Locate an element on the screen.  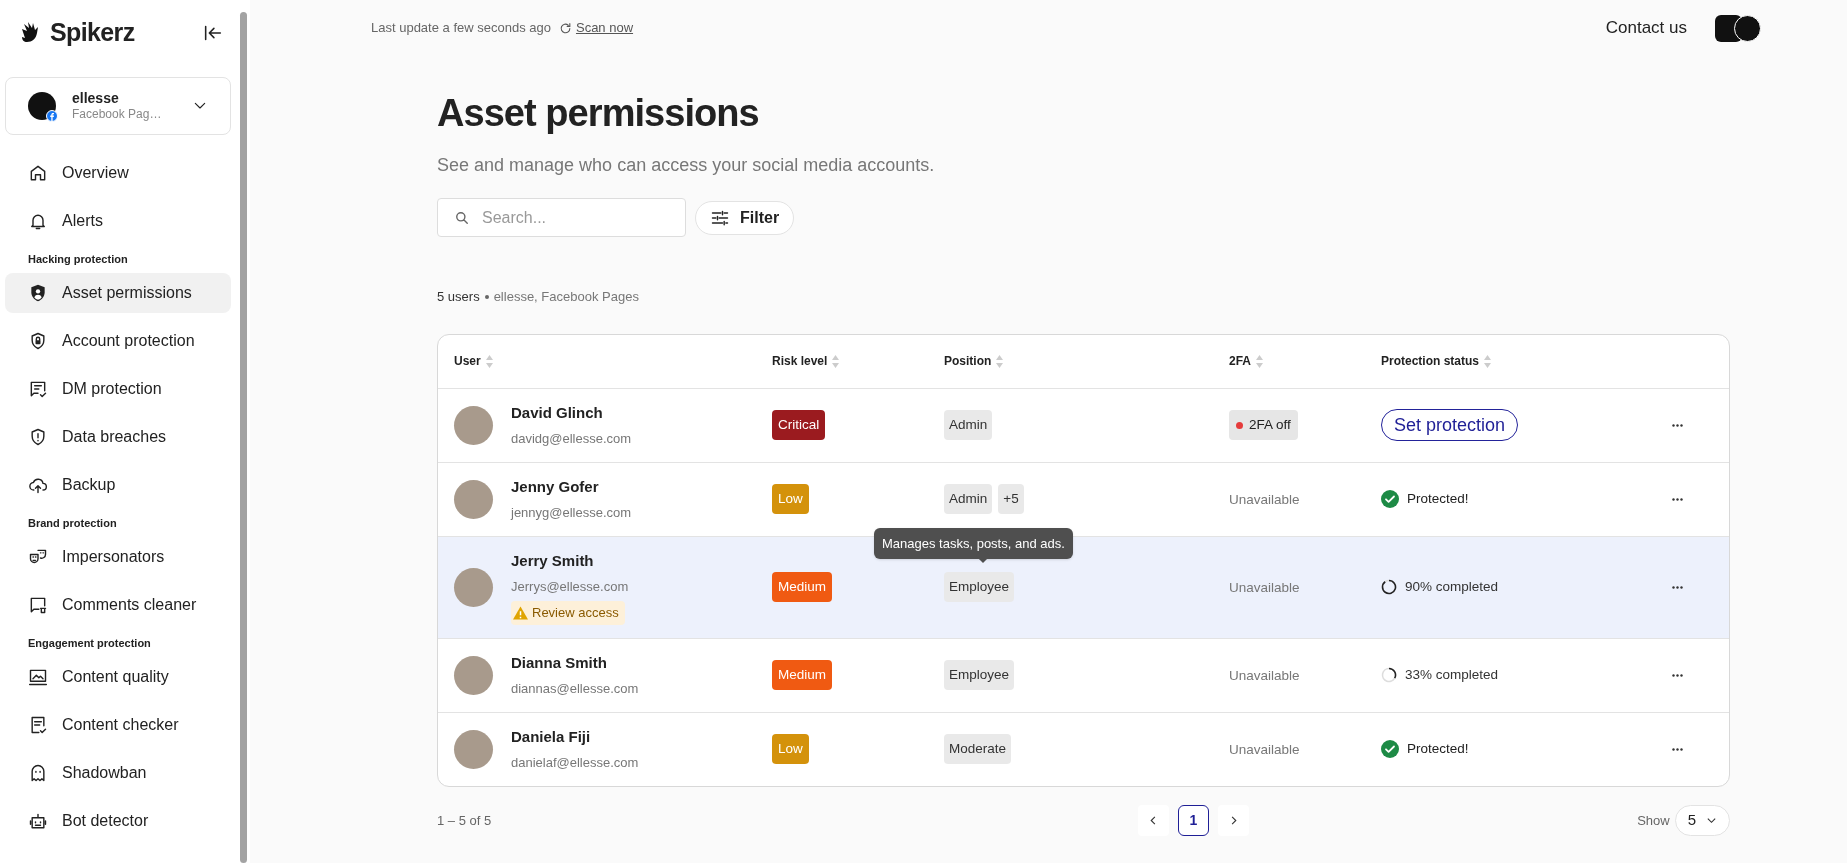
chevron-right-icon is located at coordinates (1233, 820).